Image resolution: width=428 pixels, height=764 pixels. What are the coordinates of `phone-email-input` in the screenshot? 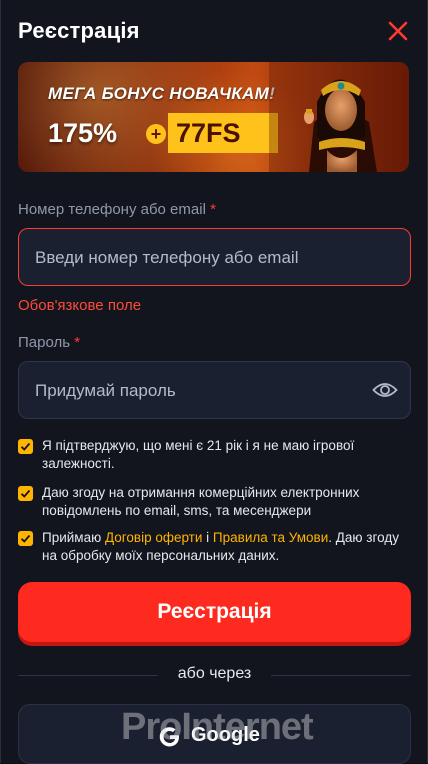 It's located at (195, 258).